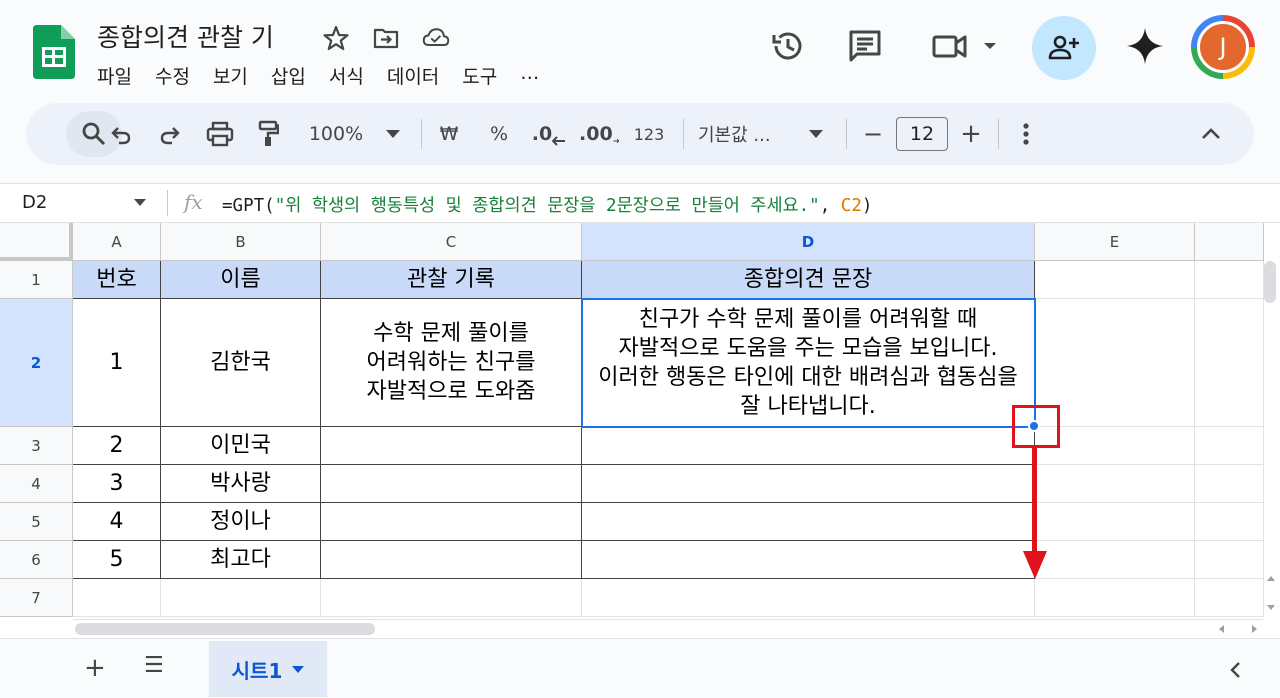 This screenshot has width=1280, height=698. I want to click on column-header-d: D, so click(808, 242).